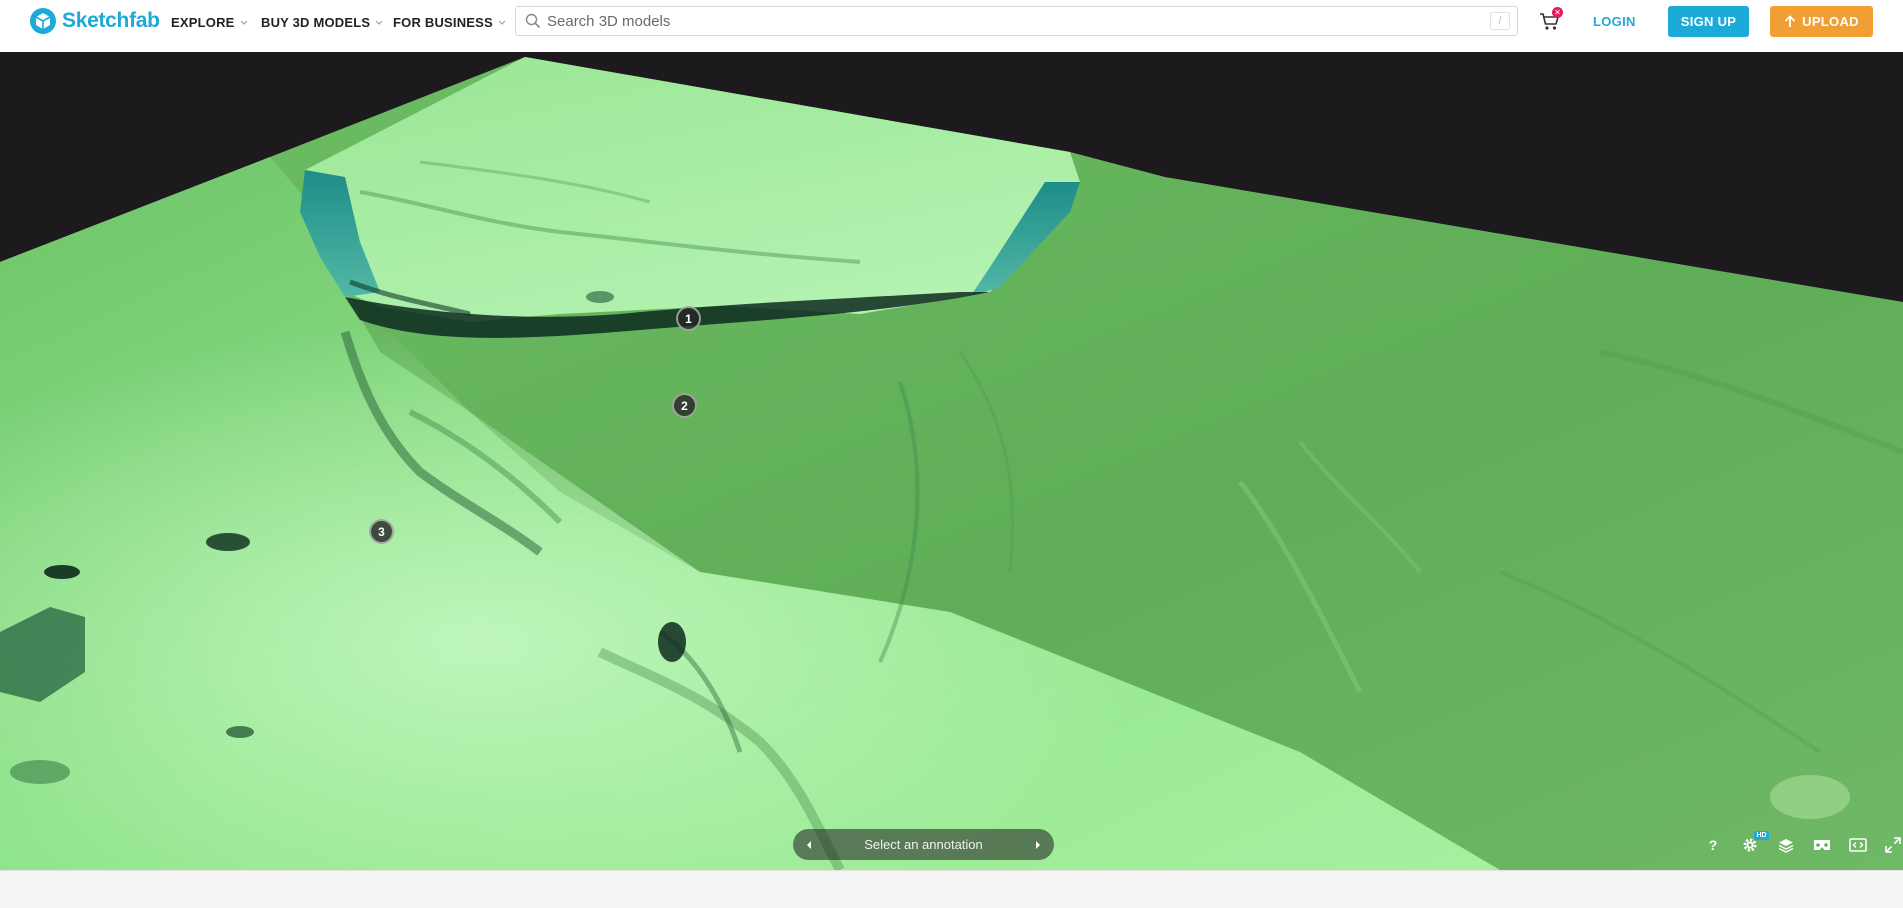  Describe the element at coordinates (1614, 21) in the screenshot. I see `login-link: LOGIN` at that location.